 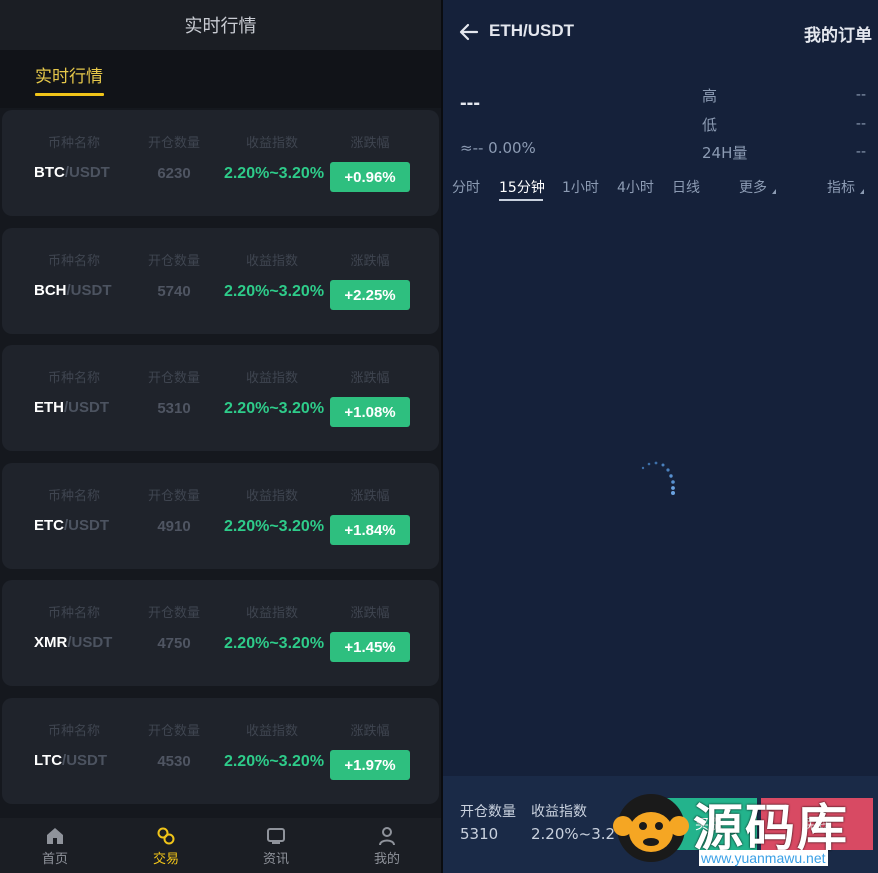 I want to click on watermark: 源码库 www.yuanmawu.net, so click(x=742, y=828).